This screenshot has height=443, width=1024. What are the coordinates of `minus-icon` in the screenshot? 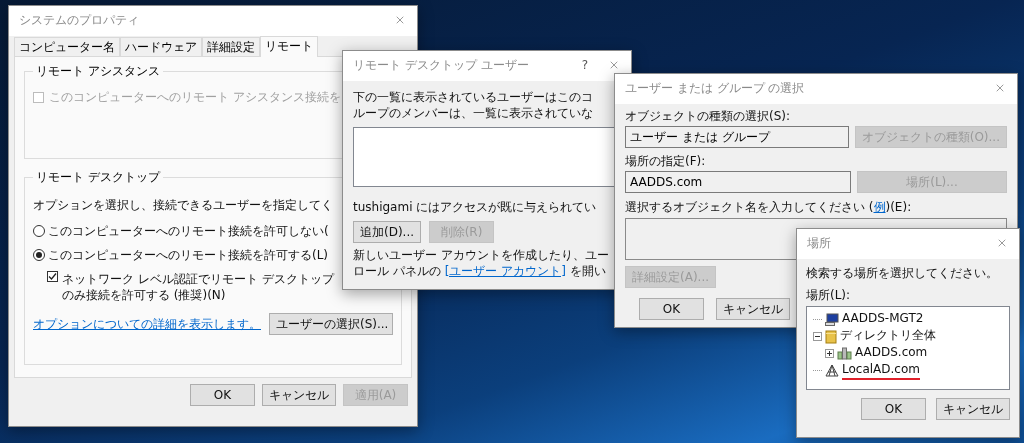 It's located at (817, 336).